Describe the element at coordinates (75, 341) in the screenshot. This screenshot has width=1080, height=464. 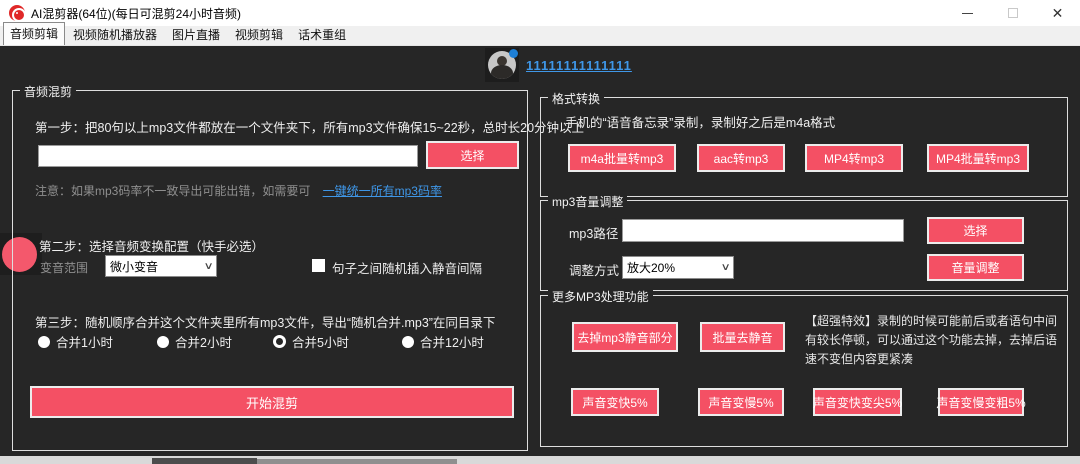
I see `merge-option-1h: 合并1小时` at that location.